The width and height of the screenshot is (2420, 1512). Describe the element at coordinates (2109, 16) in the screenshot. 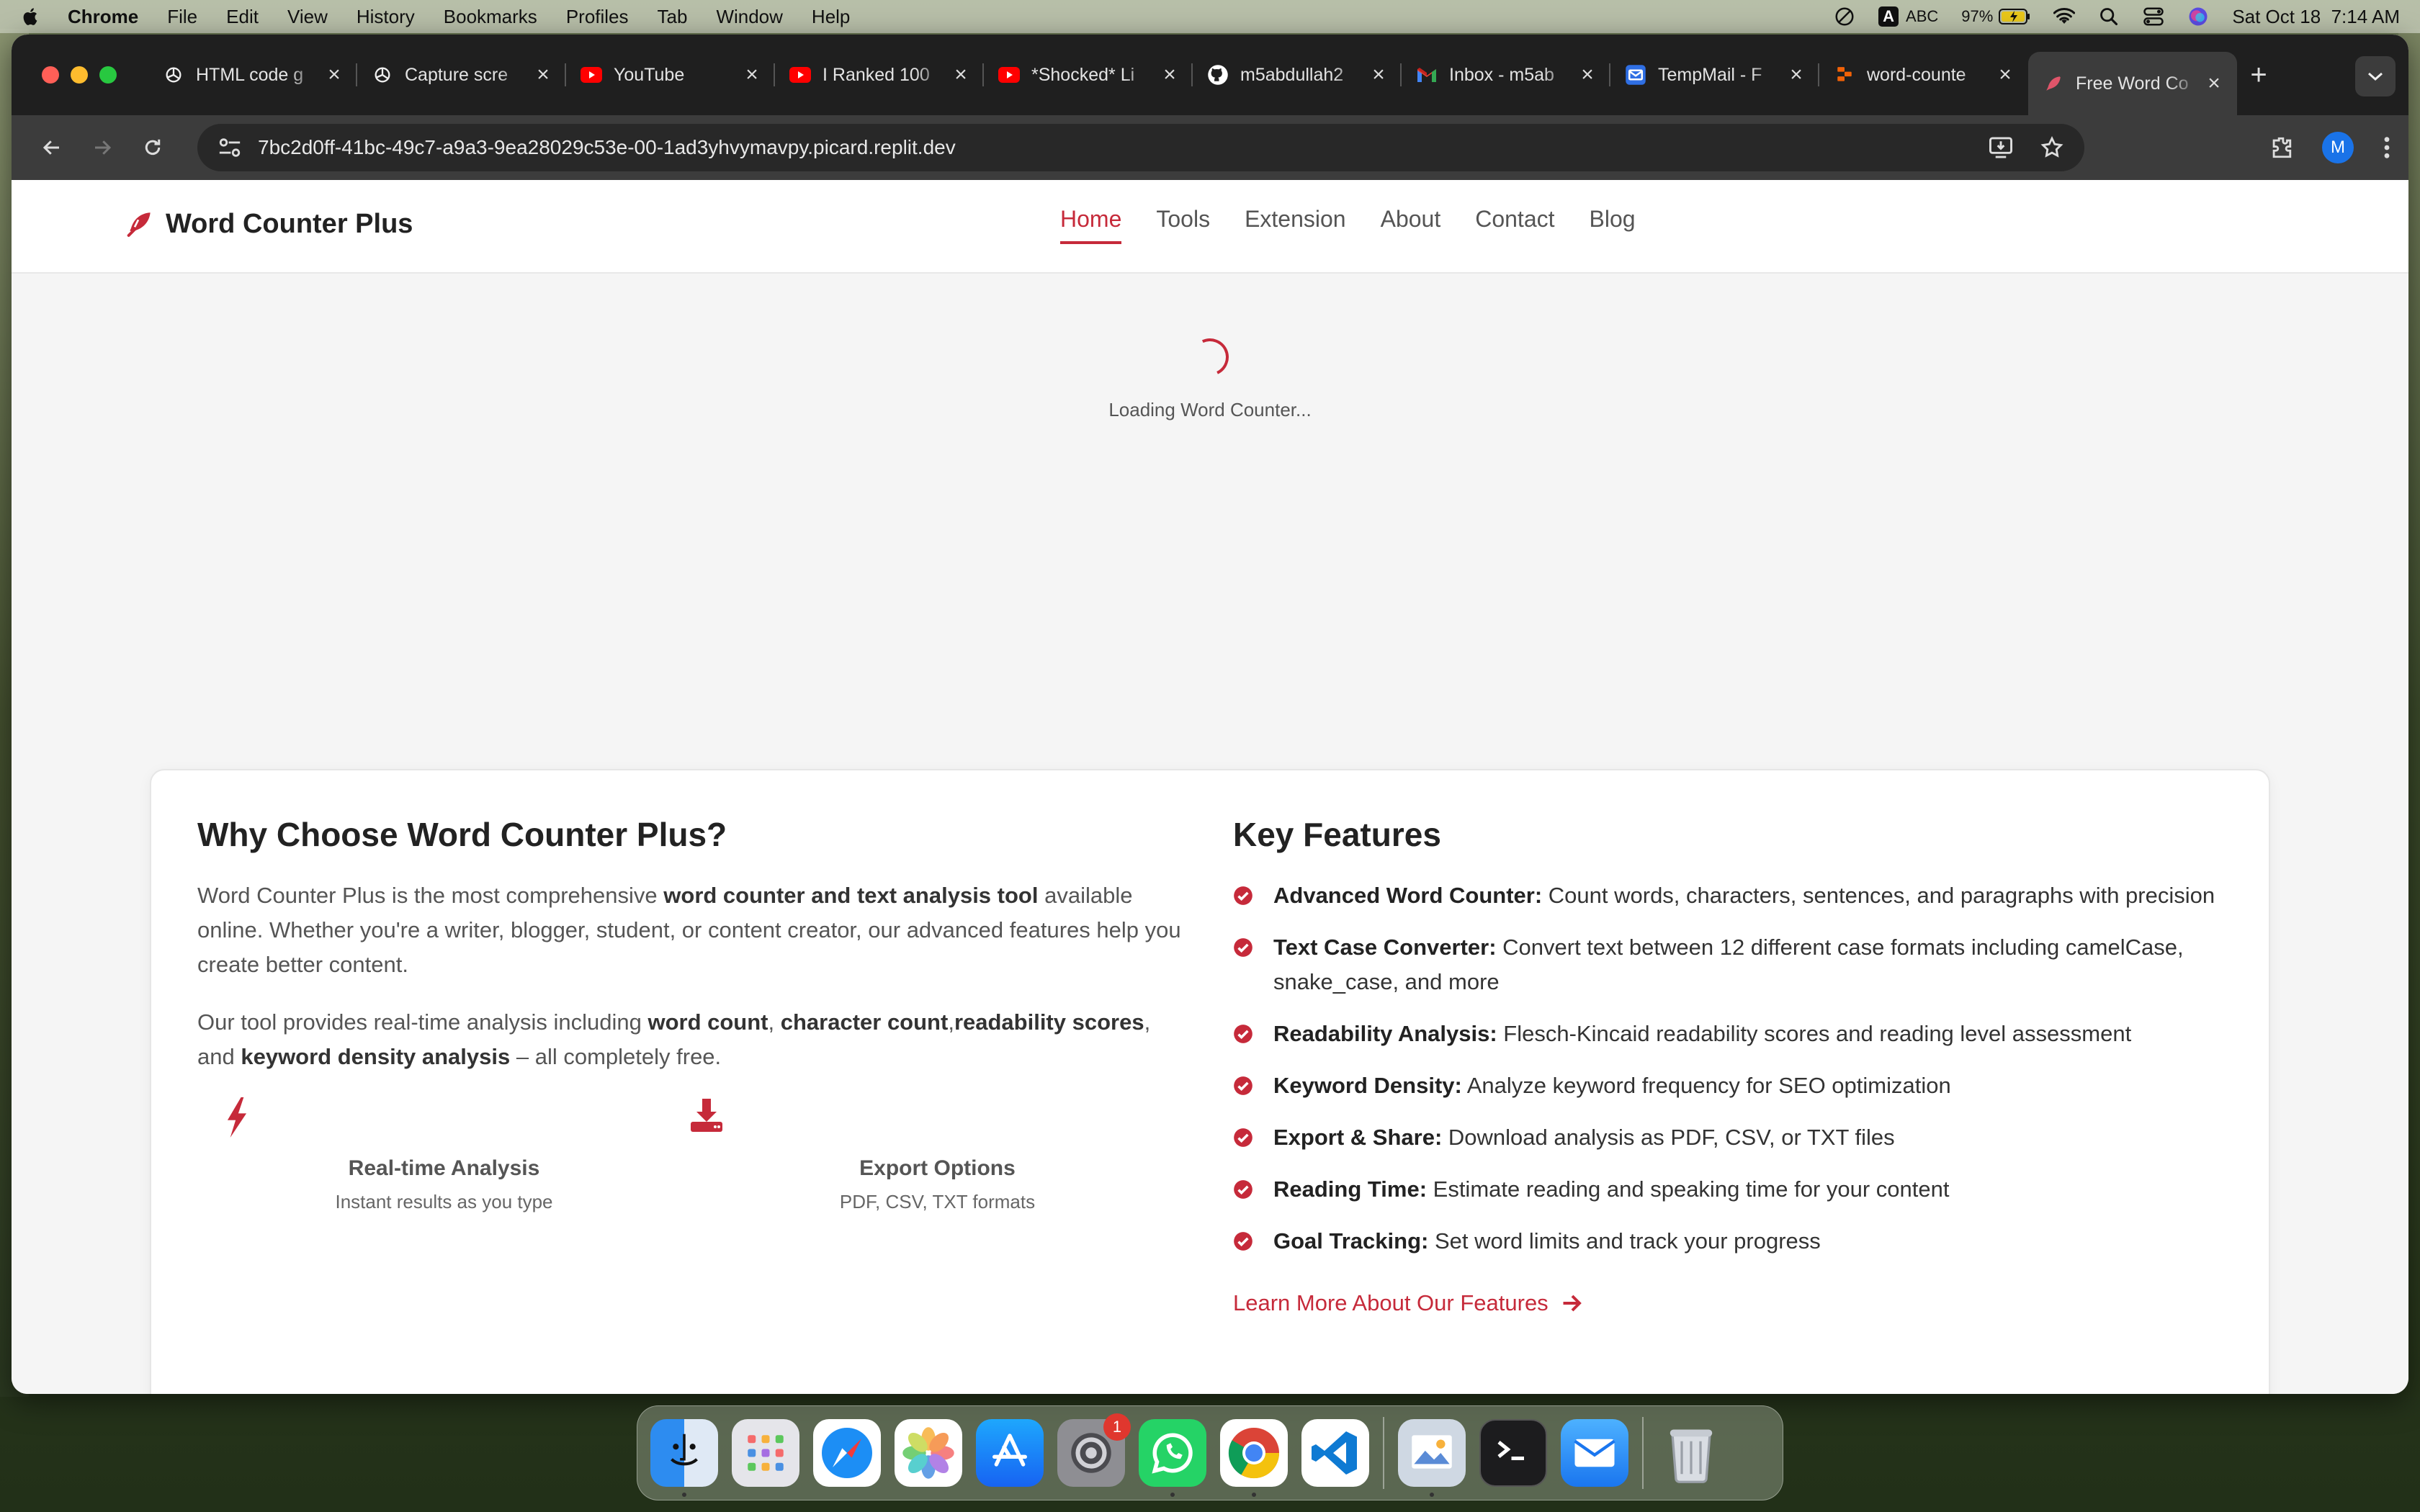

I see `spotlight-search-icon` at that location.